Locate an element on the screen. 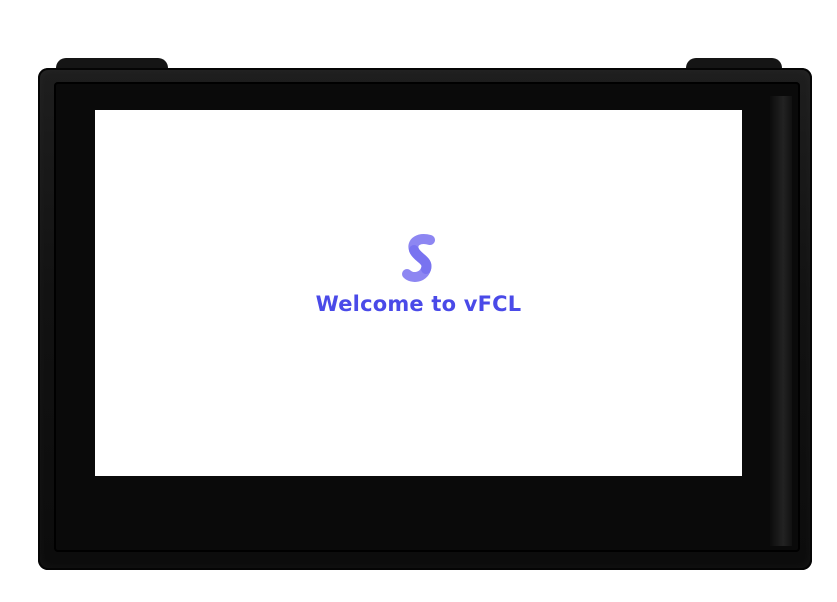 This screenshot has width=837, height=602. welcome-title: Welcome to vFCL is located at coordinates (418, 304).